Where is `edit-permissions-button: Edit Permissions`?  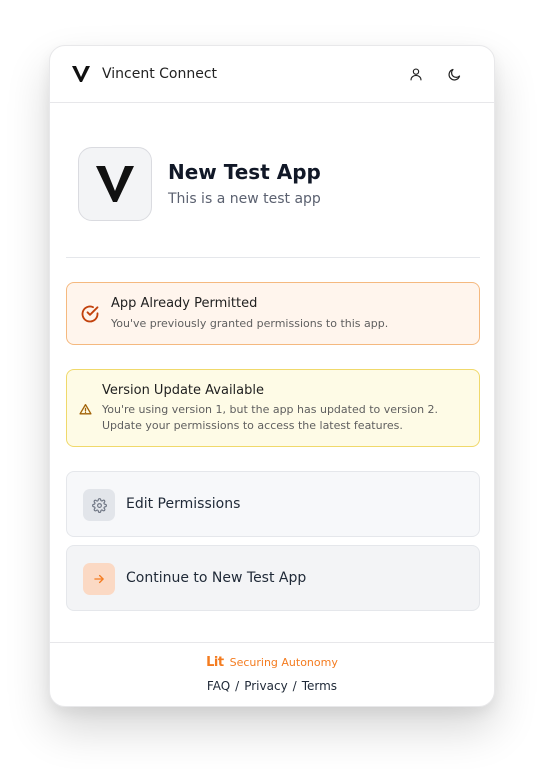 edit-permissions-button: Edit Permissions is located at coordinates (273, 504).